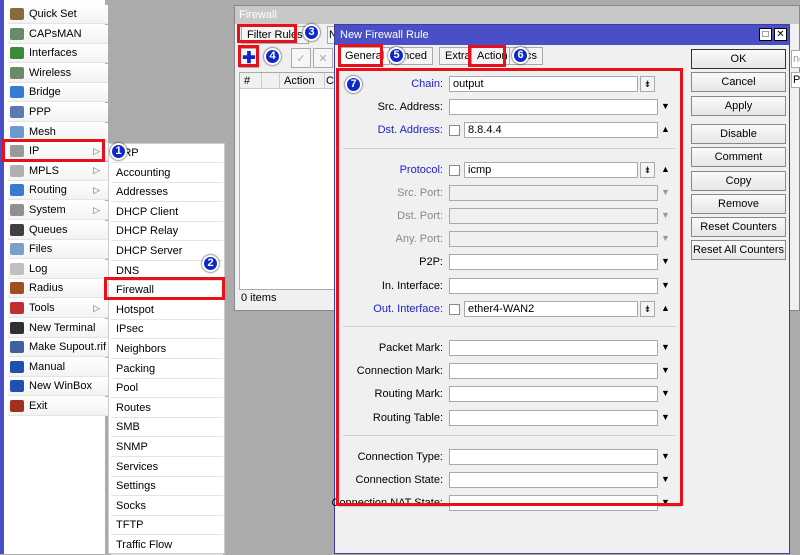 This screenshot has width=800, height=555. Describe the element at coordinates (454, 170) in the screenshot. I see `protocol-not-checkbox` at that location.